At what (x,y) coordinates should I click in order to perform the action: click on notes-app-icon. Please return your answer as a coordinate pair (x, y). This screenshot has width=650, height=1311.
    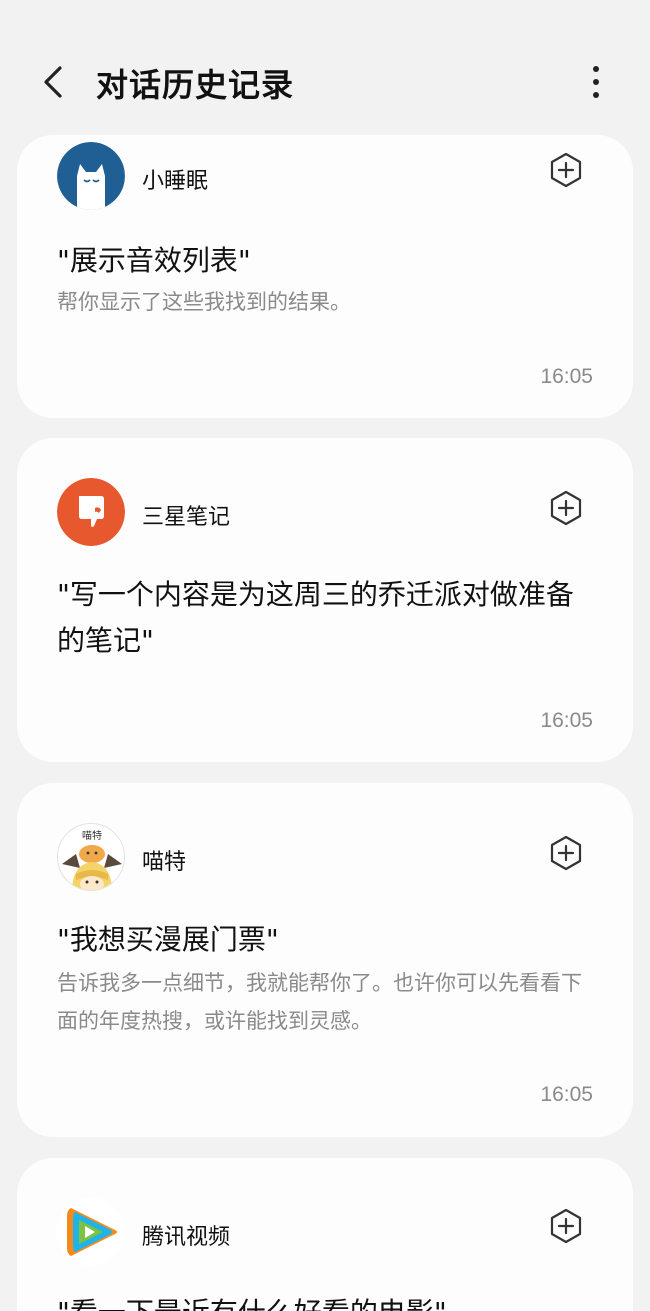
    Looking at the image, I should click on (91, 512).